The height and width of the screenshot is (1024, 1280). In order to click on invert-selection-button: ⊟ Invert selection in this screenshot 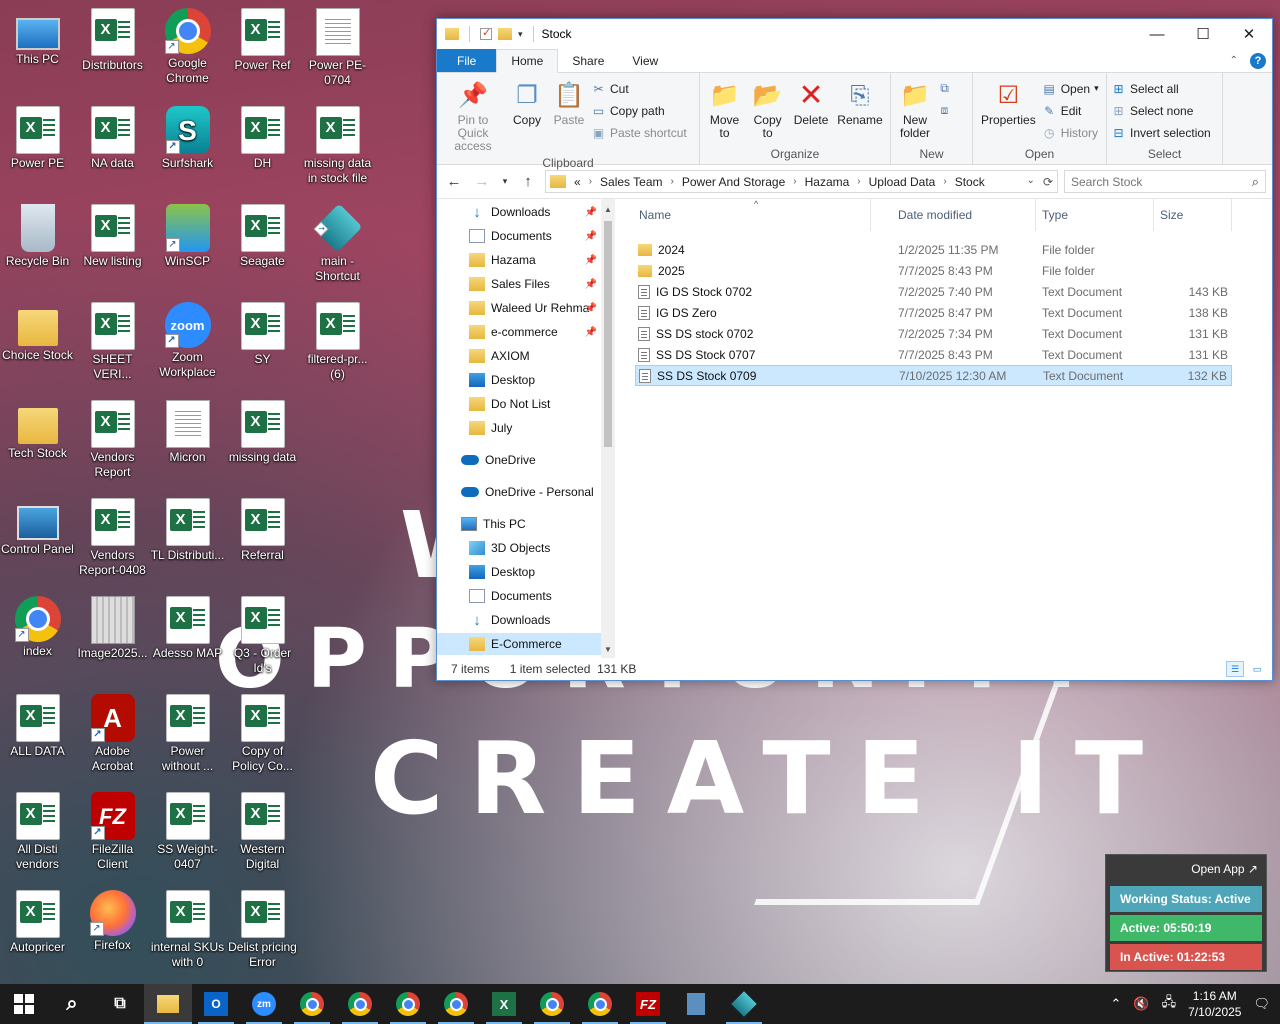, I will do `click(1160, 132)`.